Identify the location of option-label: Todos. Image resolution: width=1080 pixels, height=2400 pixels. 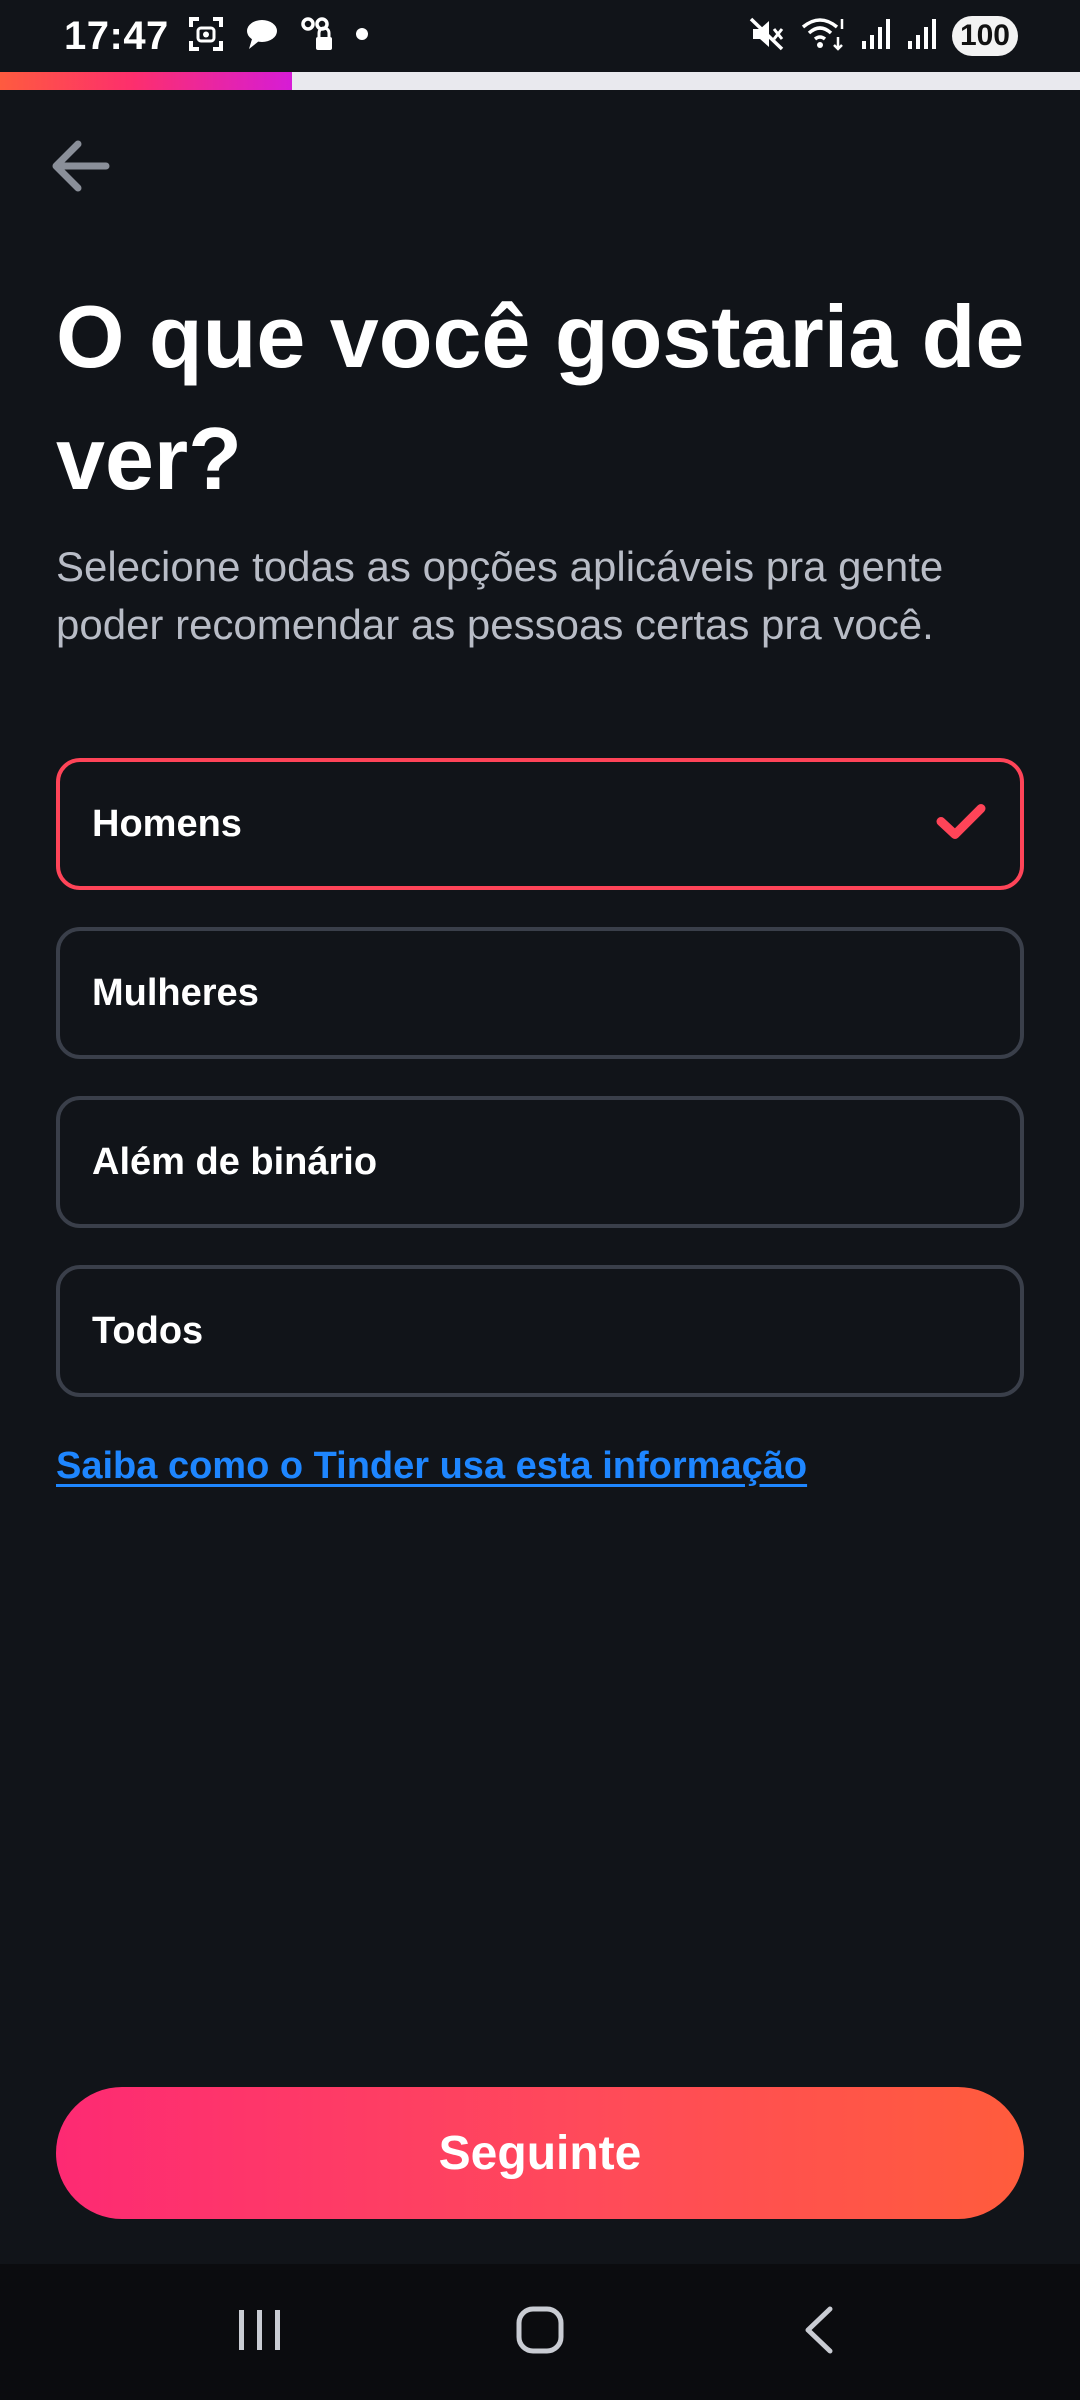
(148, 1330).